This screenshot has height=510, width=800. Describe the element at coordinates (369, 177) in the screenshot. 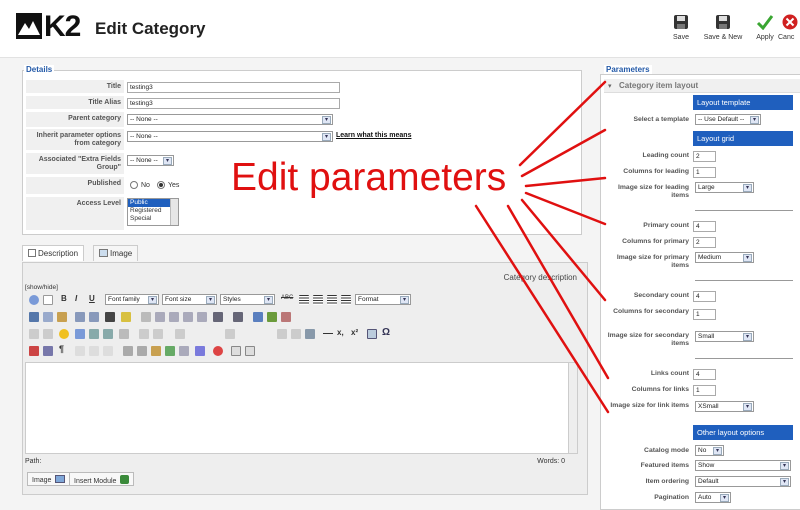

I see `annotation-text: Edit parameters` at that location.